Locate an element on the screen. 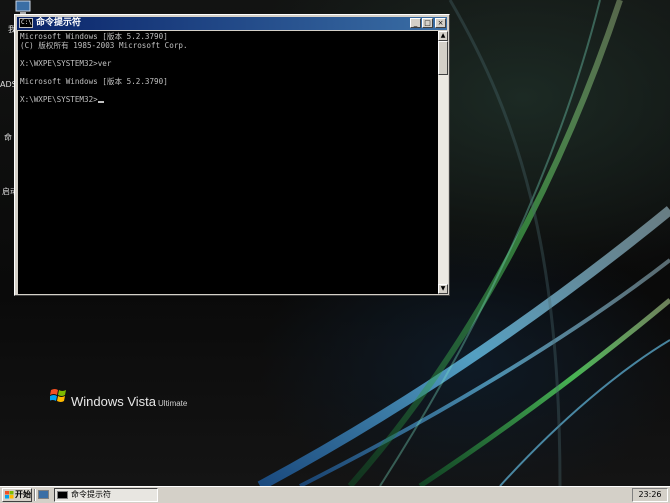 This screenshot has height=503, width=670. windows-flag-icon is located at coordinates (58, 395).